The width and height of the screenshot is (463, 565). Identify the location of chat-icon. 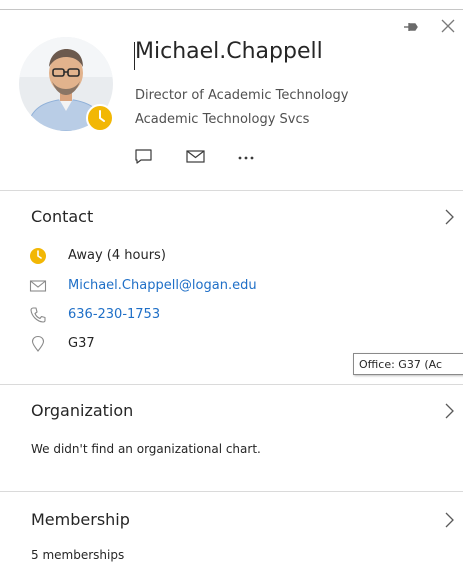
(144, 157).